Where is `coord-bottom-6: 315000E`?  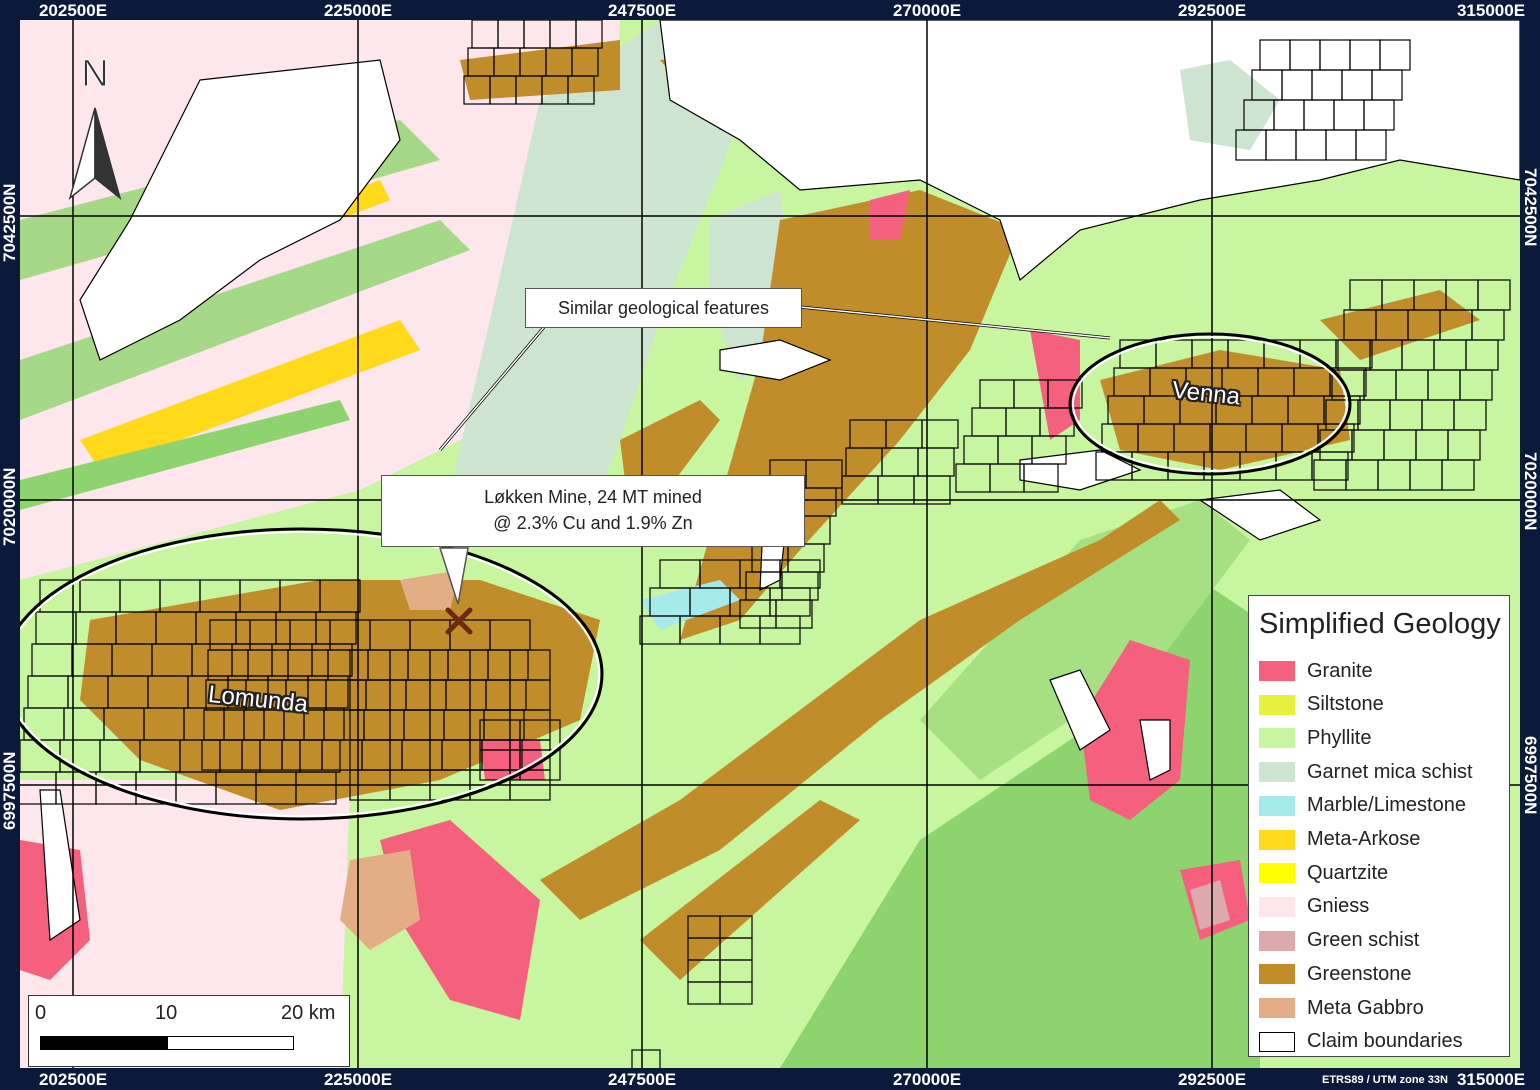 coord-bottom-6: 315000E is located at coordinates (1491, 1079).